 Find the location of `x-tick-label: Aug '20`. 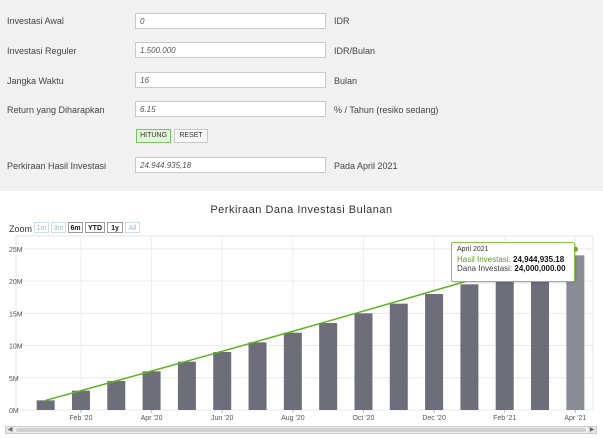

x-tick-label: Aug '20 is located at coordinates (293, 418).